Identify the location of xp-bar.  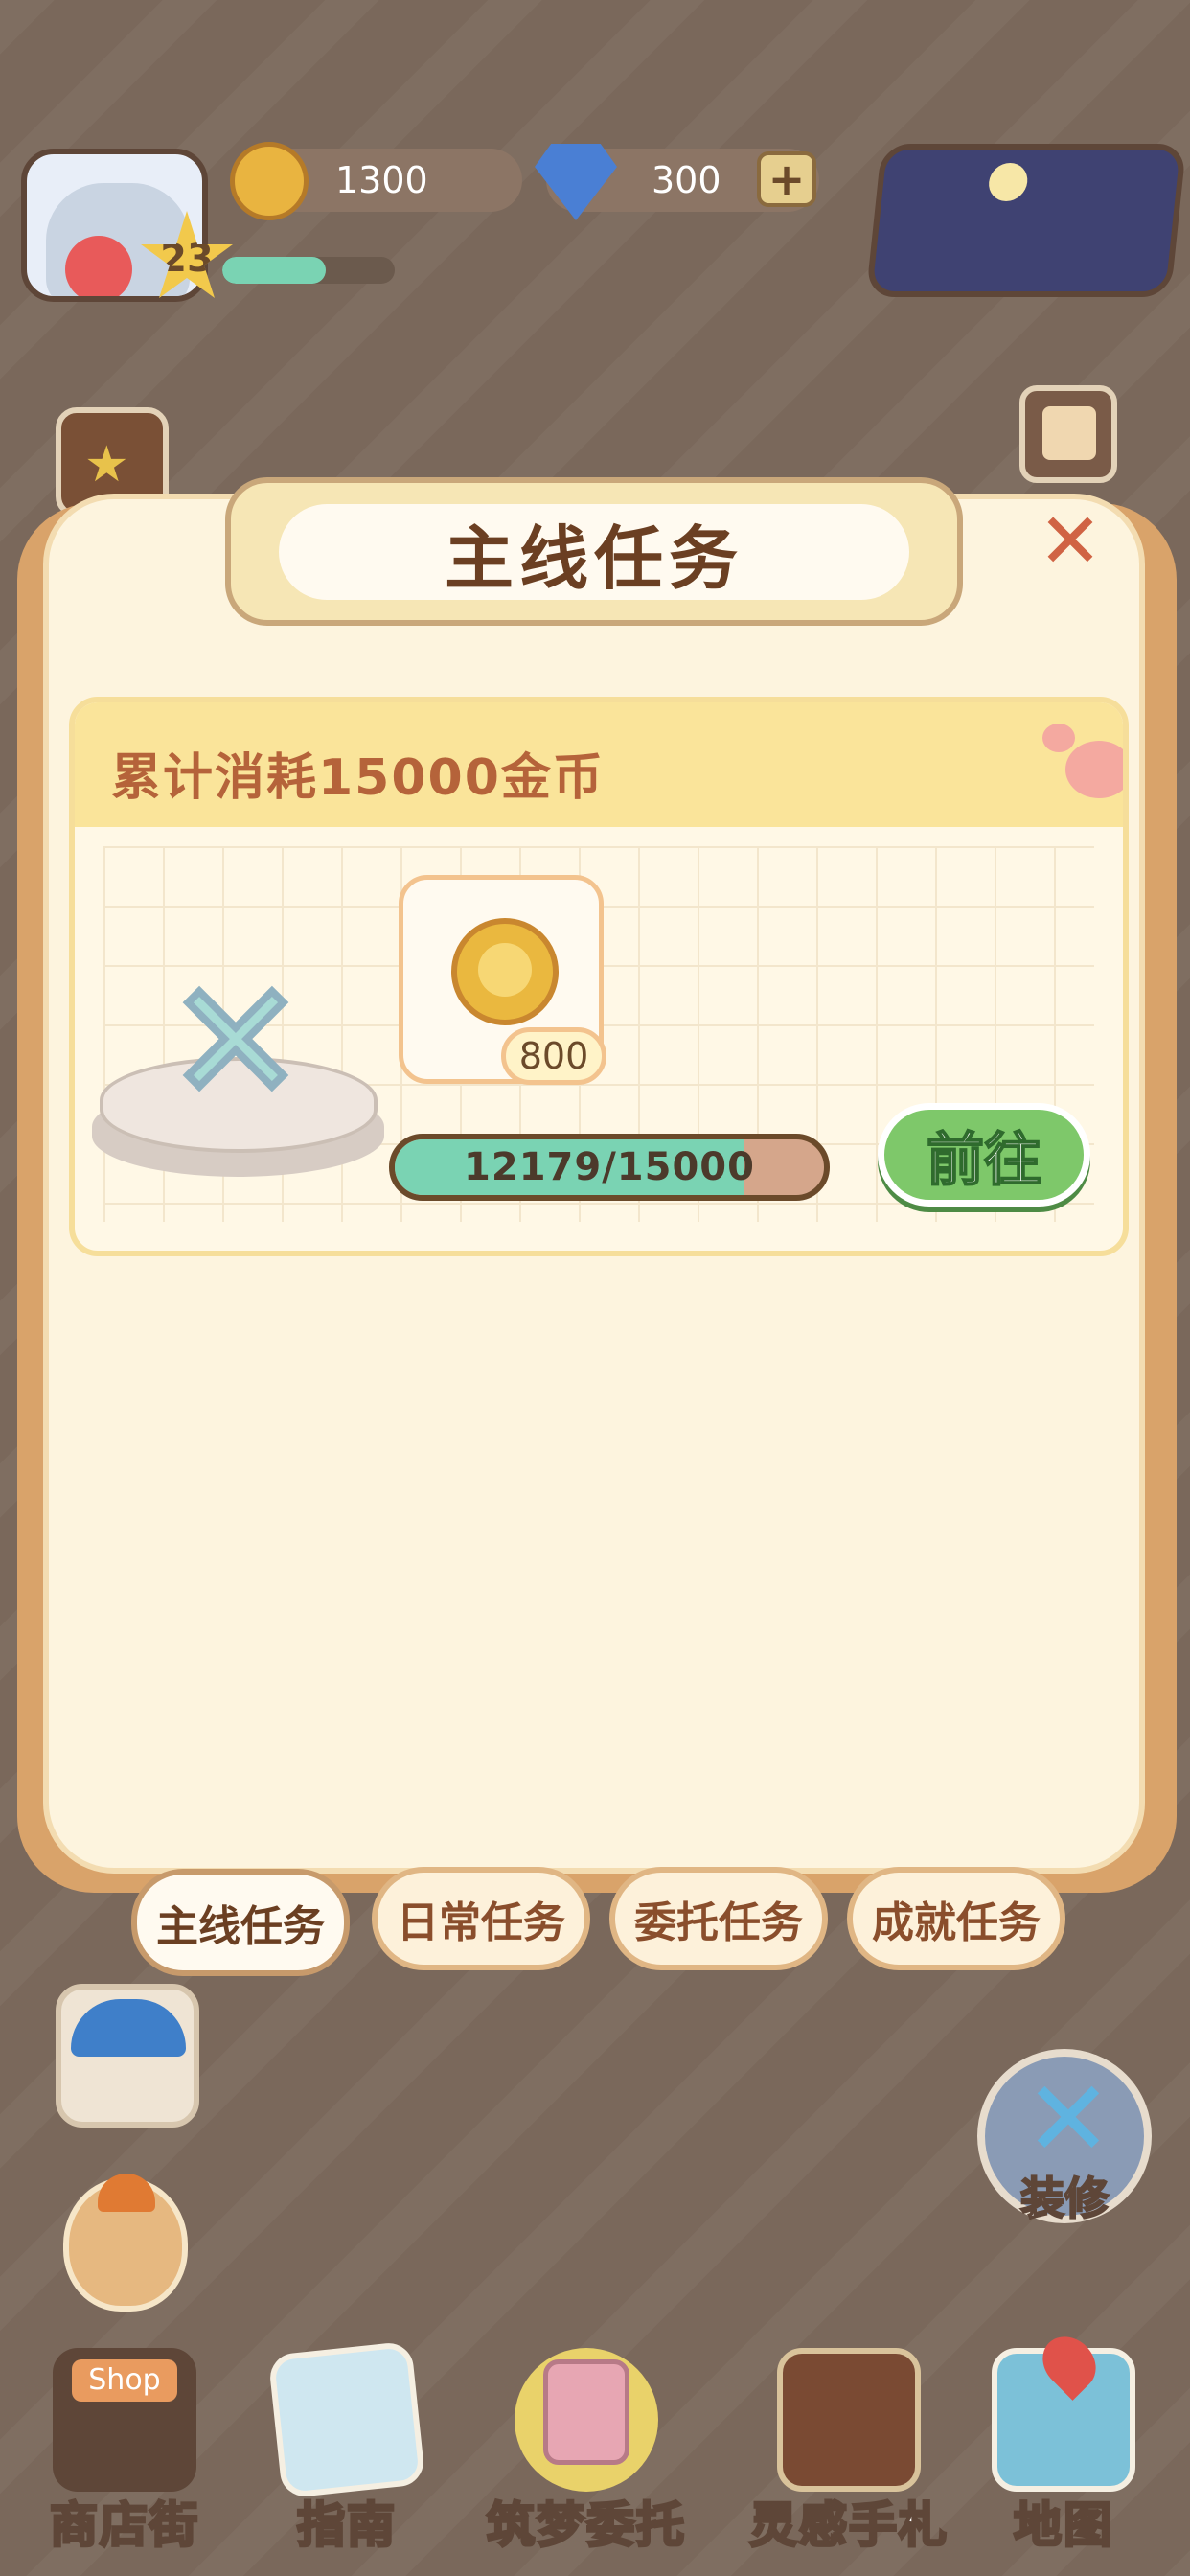
(309, 270).